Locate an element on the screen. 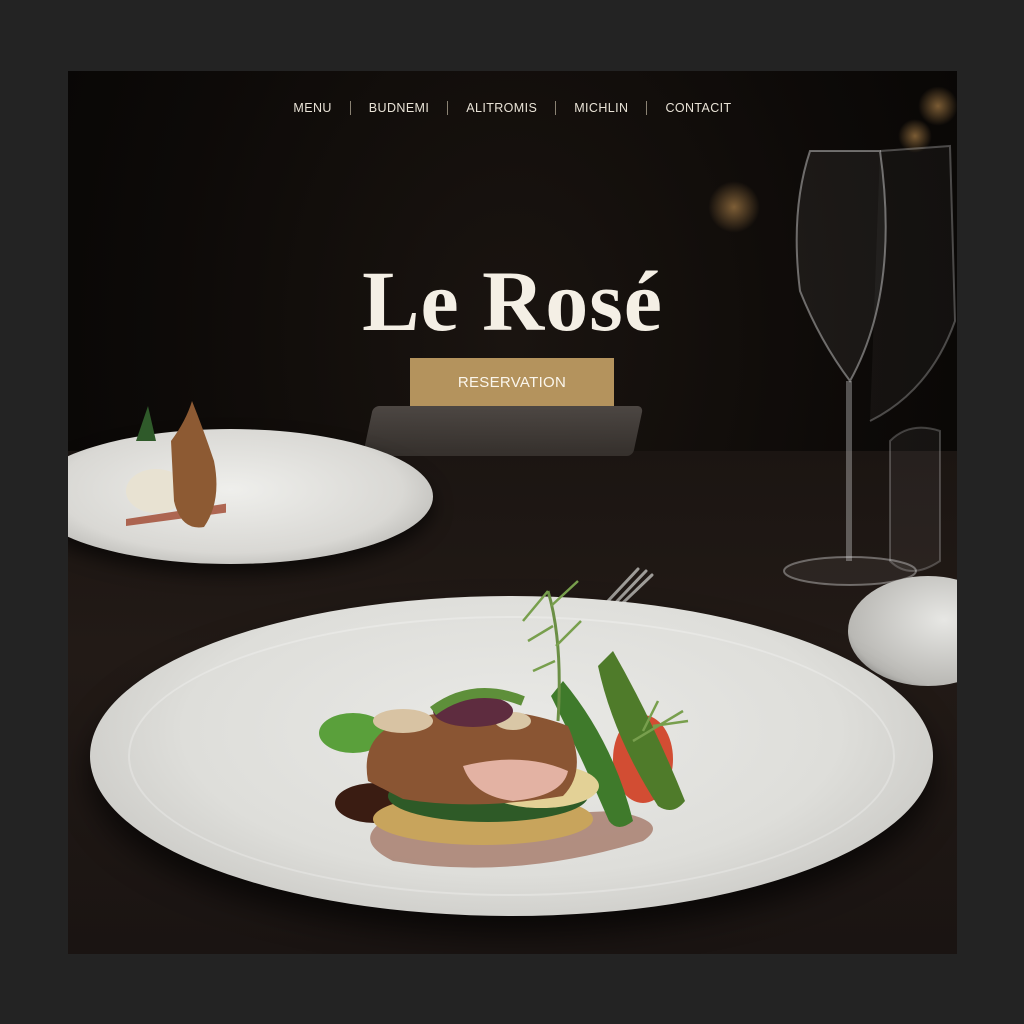 The height and width of the screenshot is (1024, 1024). top-navigation: MENU BUDNEMI ALITROMIS MICHLIN CONTACIT is located at coordinates (512, 108).